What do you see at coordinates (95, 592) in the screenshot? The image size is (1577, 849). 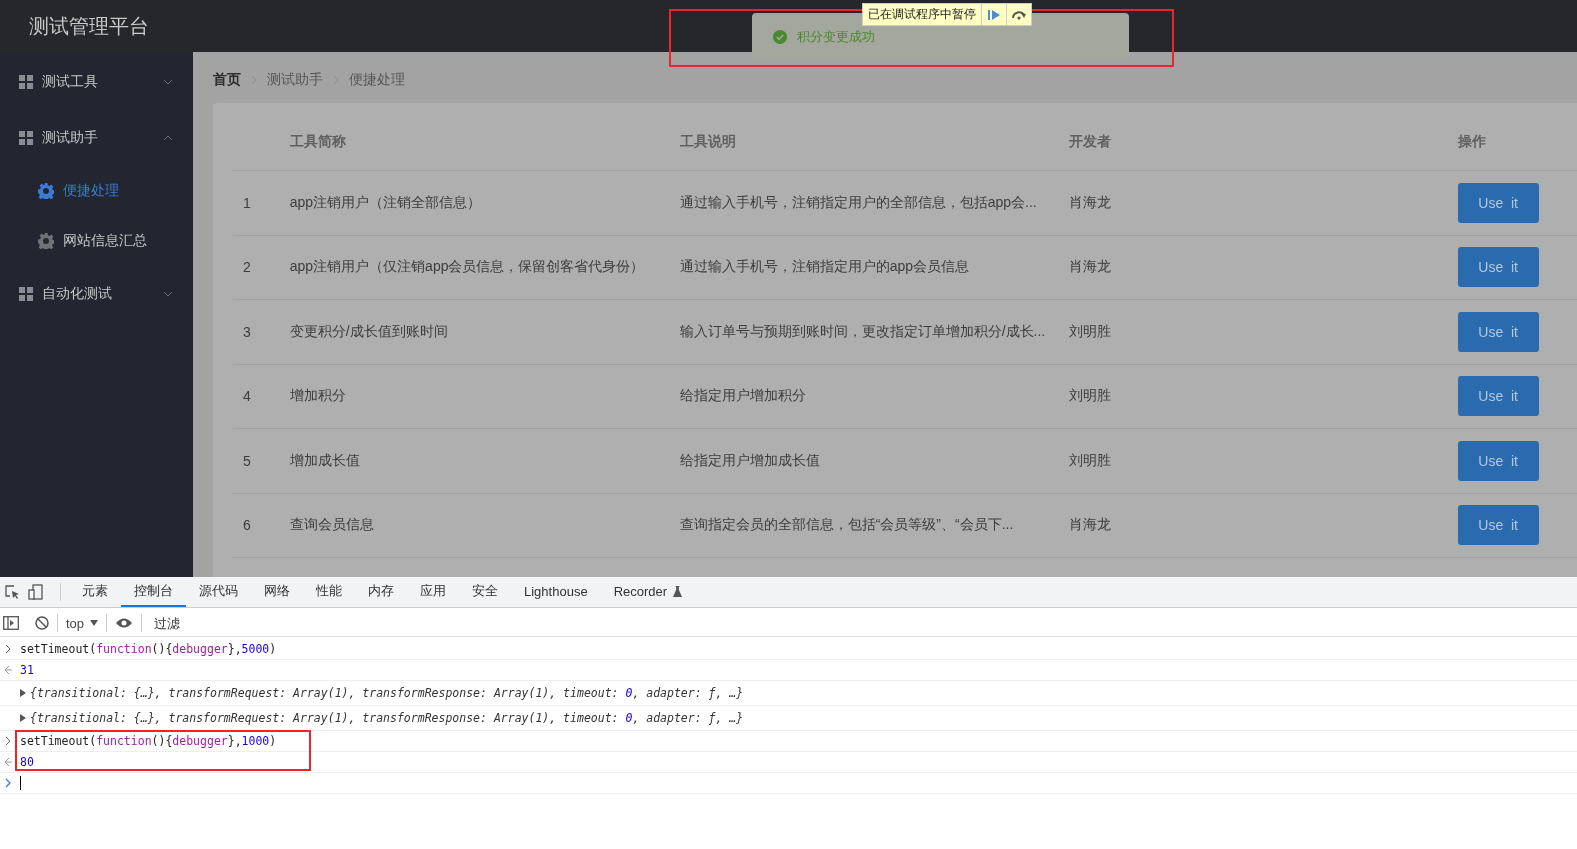 I see `devtools-tab: 元素` at bounding box center [95, 592].